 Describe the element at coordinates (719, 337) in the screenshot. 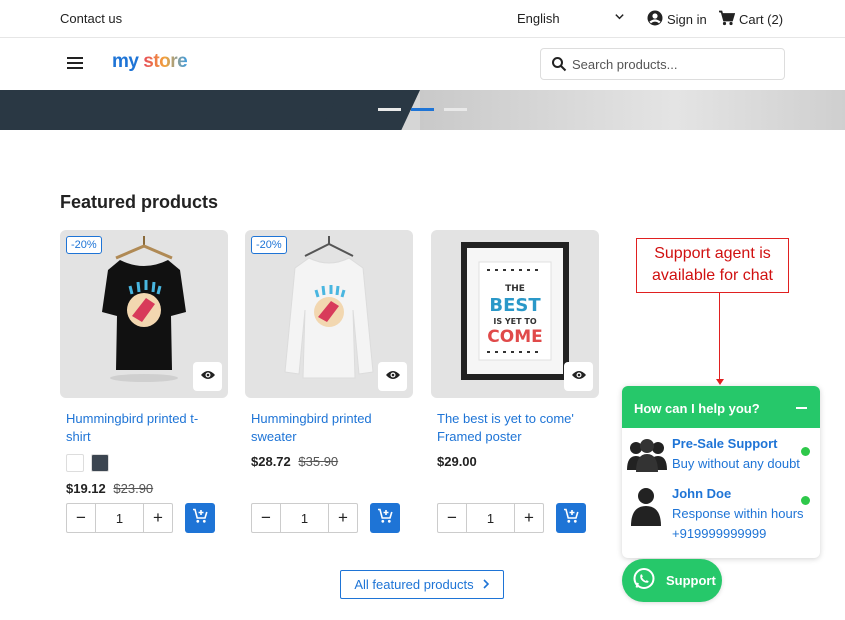

I see `annotation-arrow-line` at that location.